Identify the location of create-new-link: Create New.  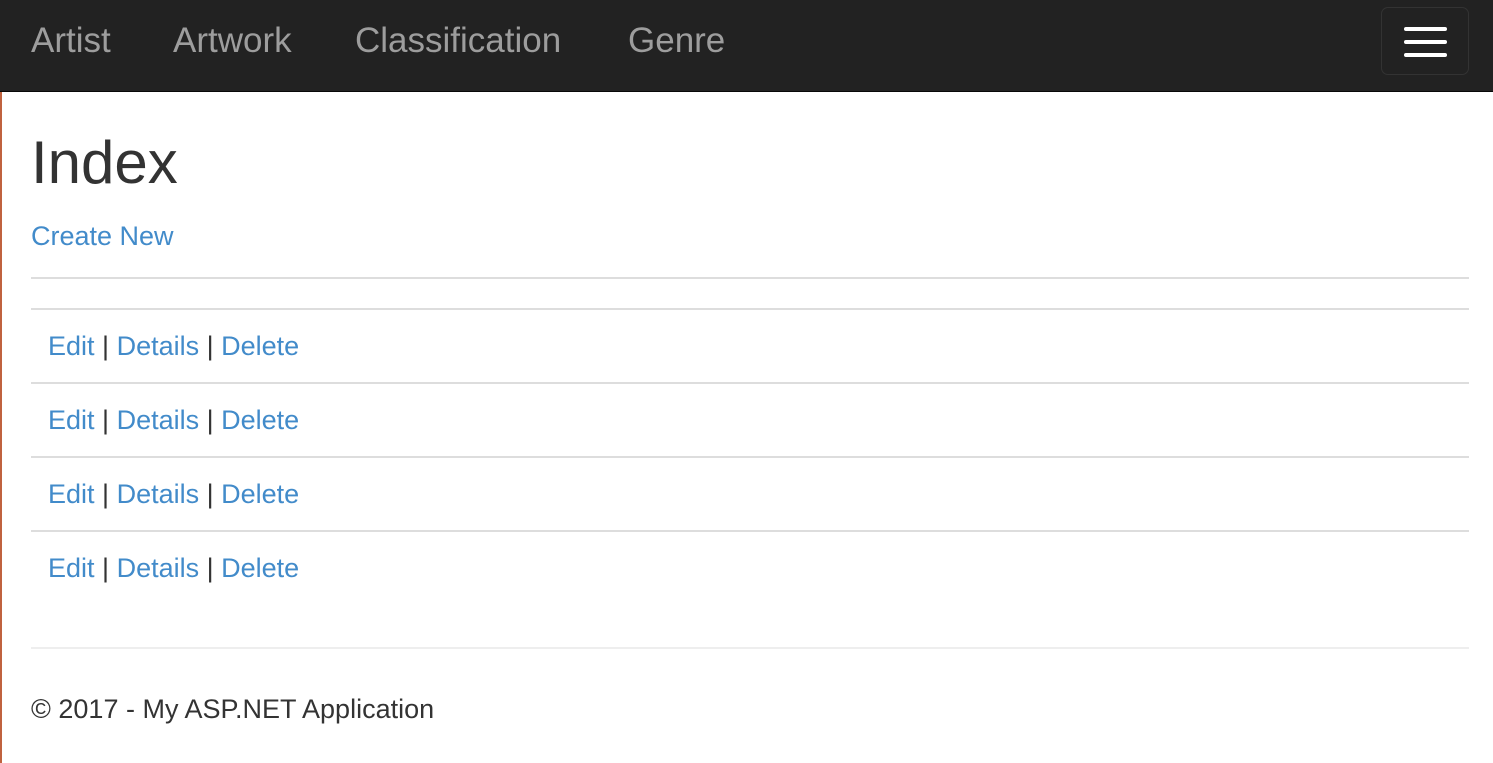
(102, 236).